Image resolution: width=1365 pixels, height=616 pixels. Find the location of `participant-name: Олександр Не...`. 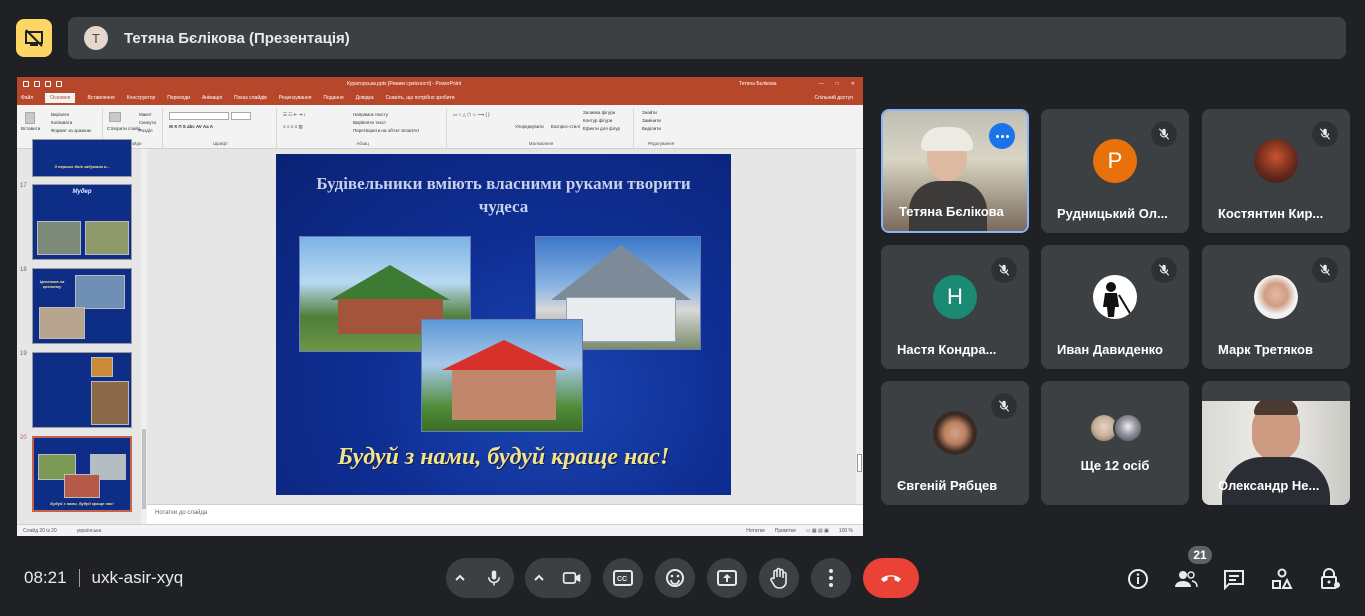

participant-name: Олександр Не... is located at coordinates (1269, 485).